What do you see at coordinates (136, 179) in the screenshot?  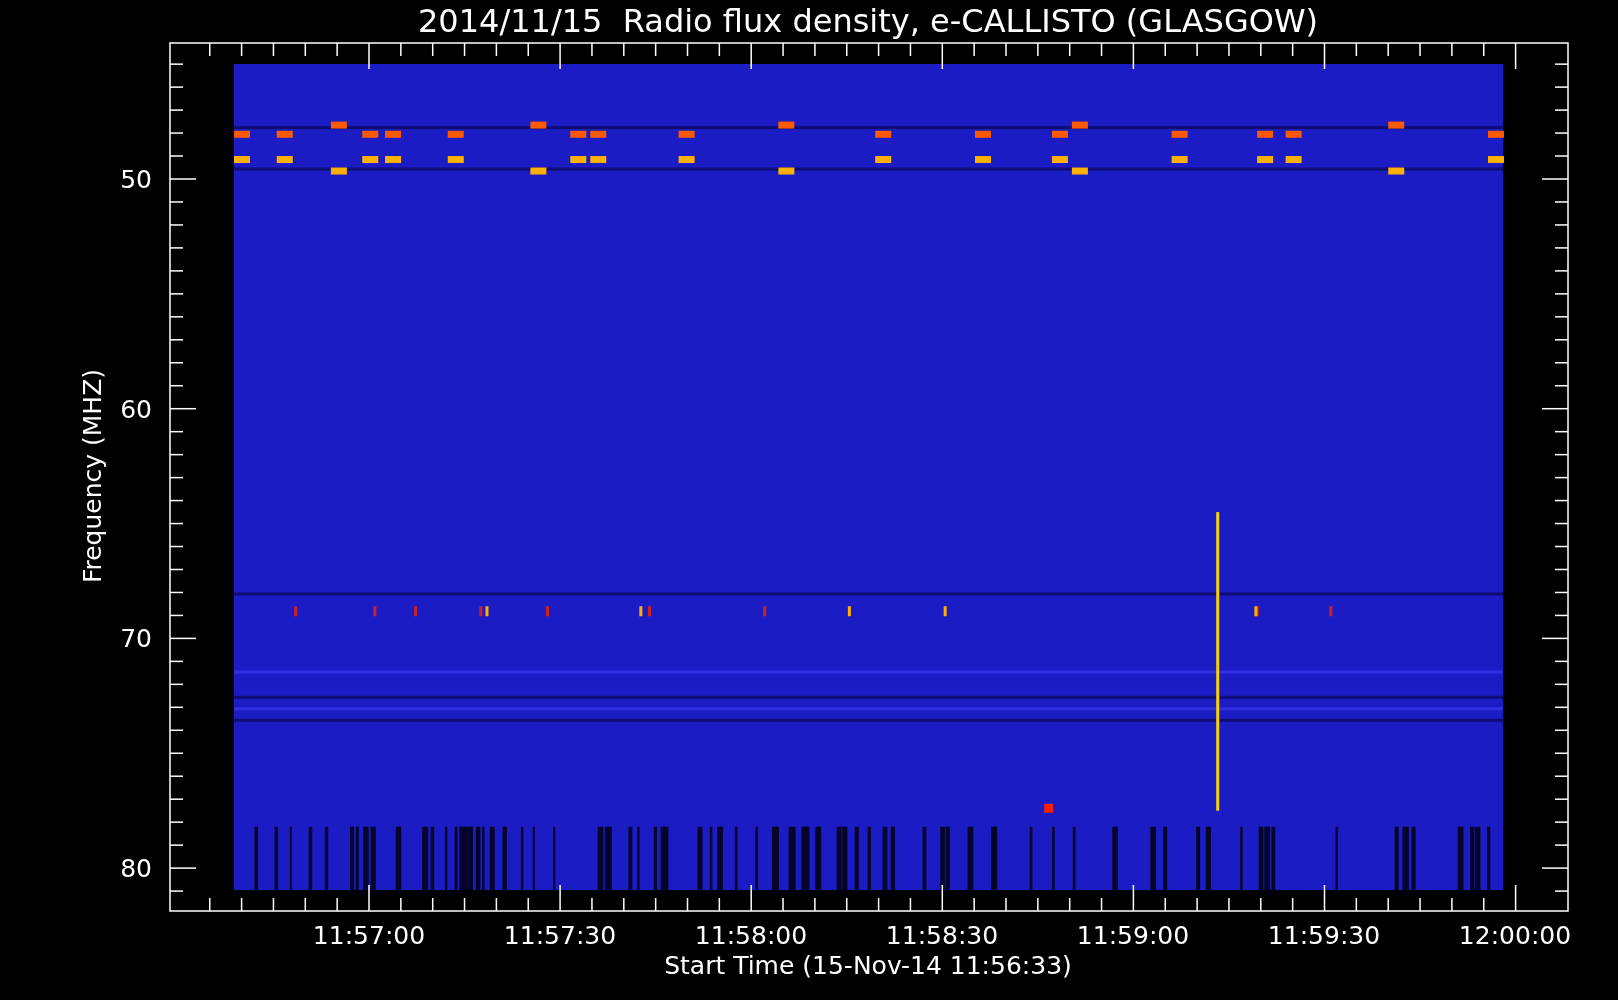 I see `y-tick-label: 50` at bounding box center [136, 179].